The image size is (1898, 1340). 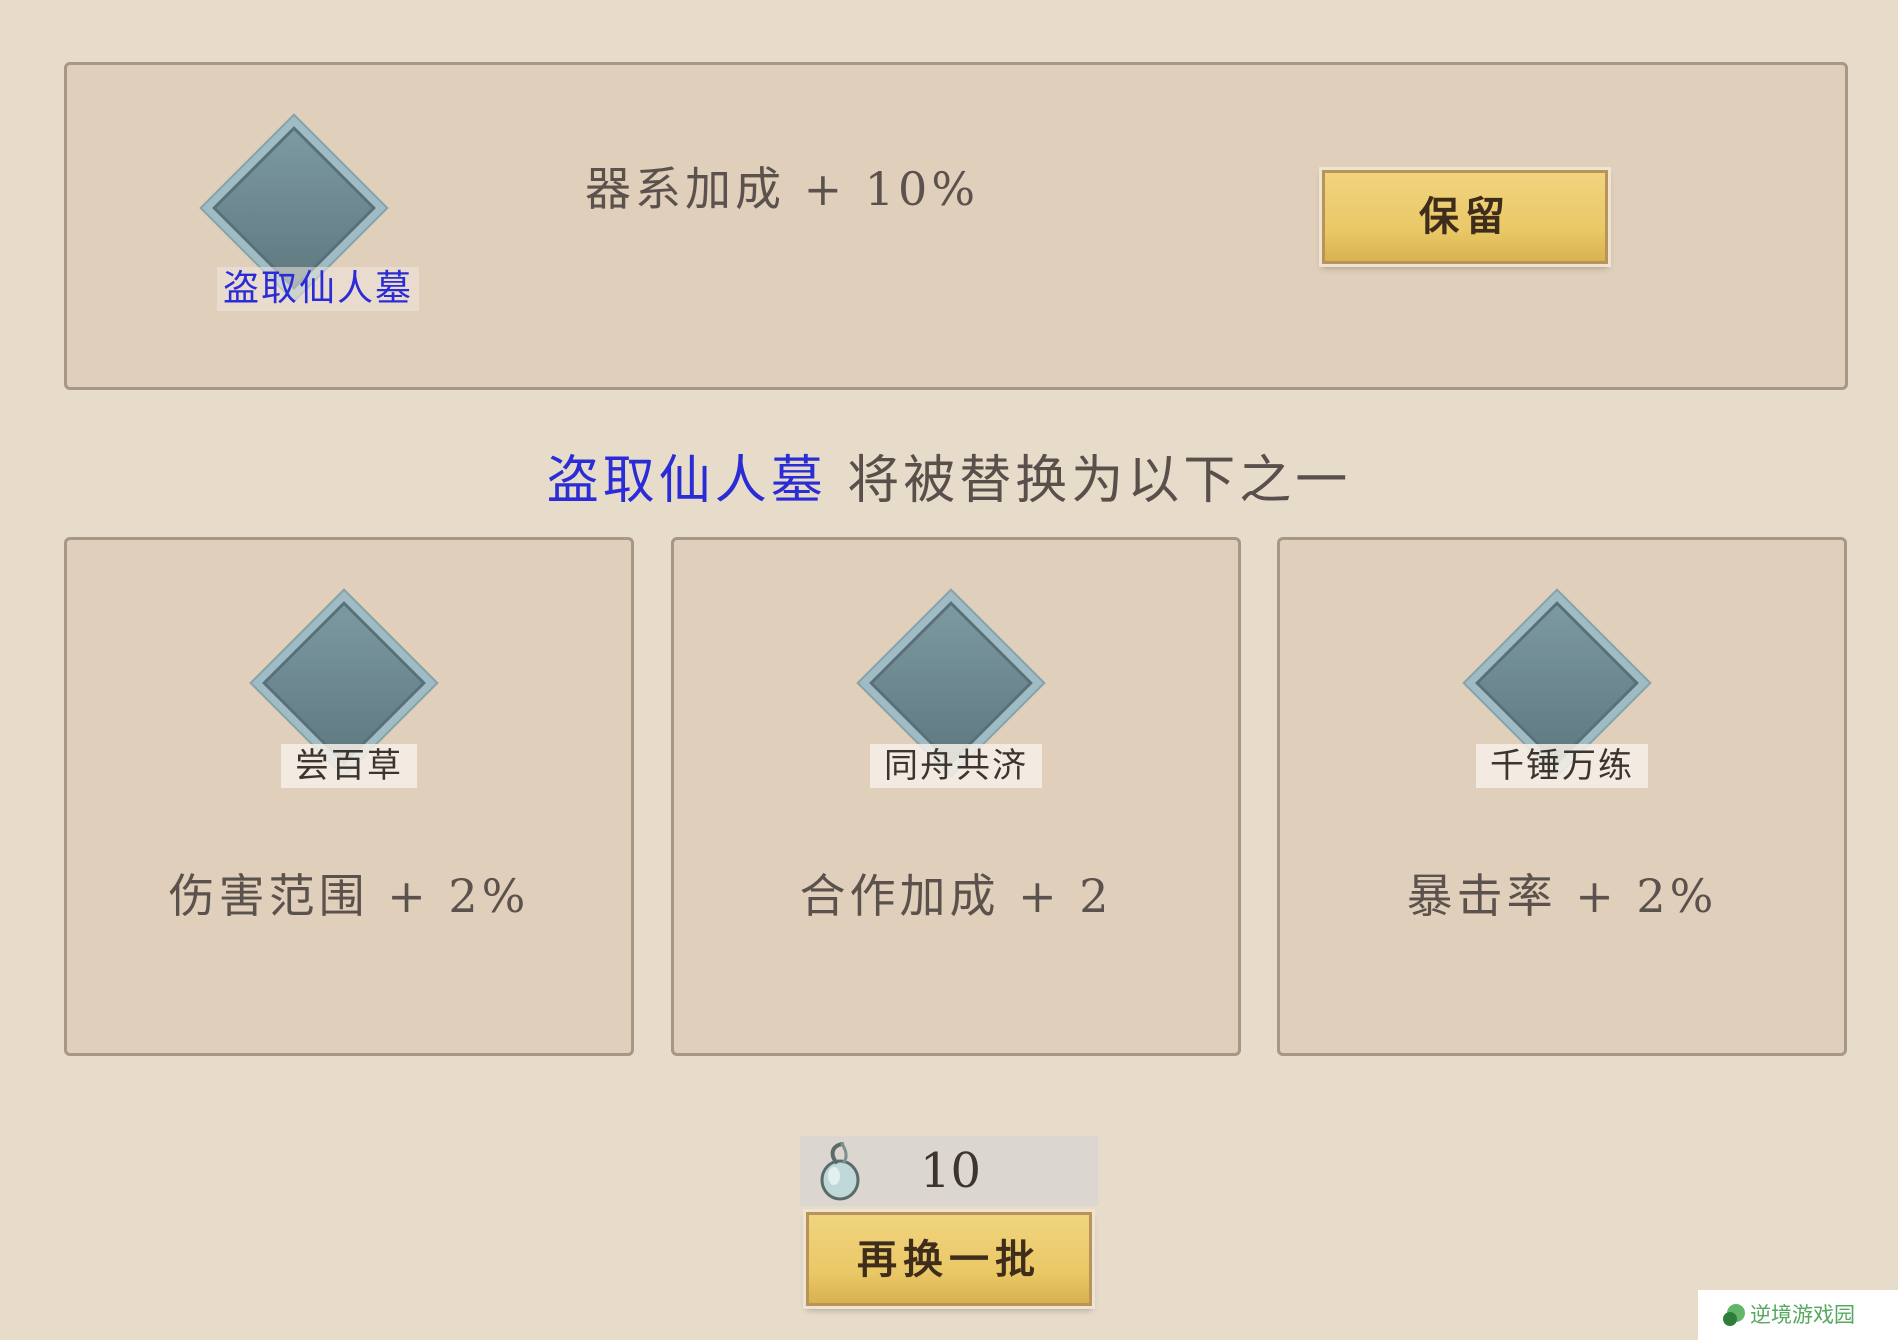 I want to click on gourd-icon, so click(x=840, y=1171).